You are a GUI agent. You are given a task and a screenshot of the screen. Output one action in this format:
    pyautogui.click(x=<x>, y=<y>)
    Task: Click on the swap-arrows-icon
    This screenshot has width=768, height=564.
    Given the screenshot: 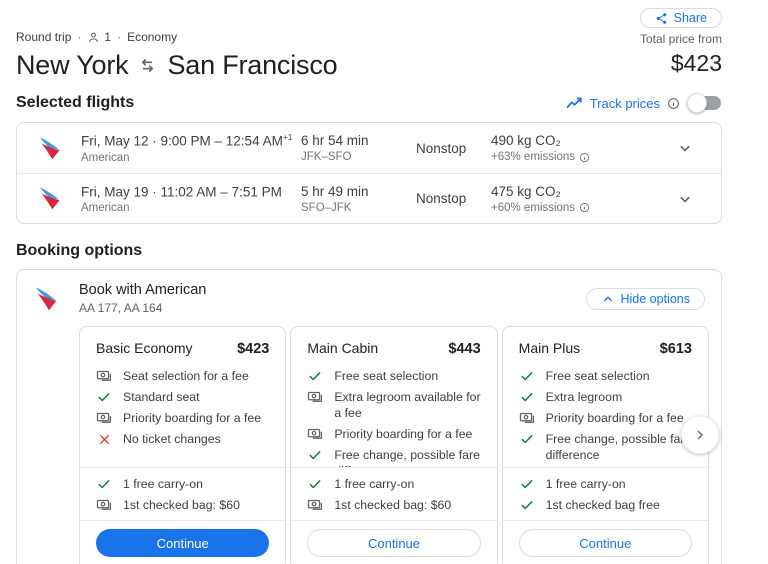 What is the action you would take?
    pyautogui.click(x=147, y=65)
    